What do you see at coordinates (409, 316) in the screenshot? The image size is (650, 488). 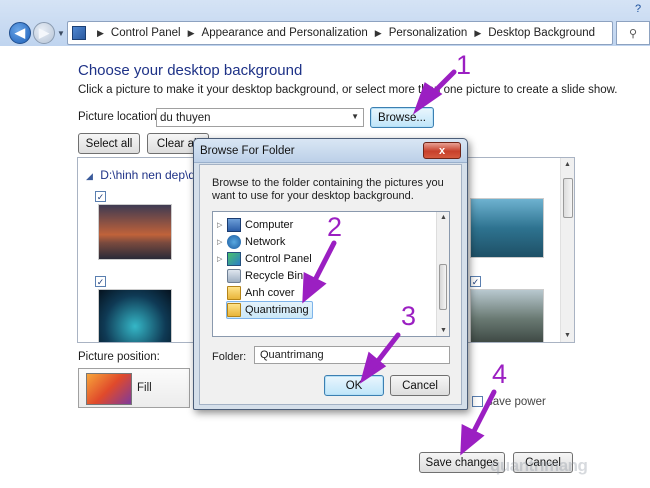 I see `annotation-3: 3` at bounding box center [409, 316].